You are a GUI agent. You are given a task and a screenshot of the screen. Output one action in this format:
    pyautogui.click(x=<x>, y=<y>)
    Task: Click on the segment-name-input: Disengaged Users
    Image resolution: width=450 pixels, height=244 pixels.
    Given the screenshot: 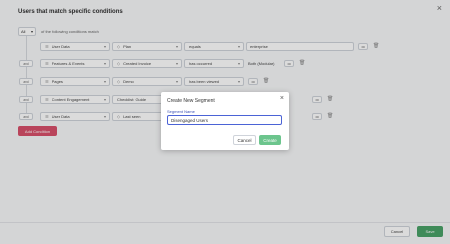 What is the action you would take?
    pyautogui.click(x=224, y=120)
    